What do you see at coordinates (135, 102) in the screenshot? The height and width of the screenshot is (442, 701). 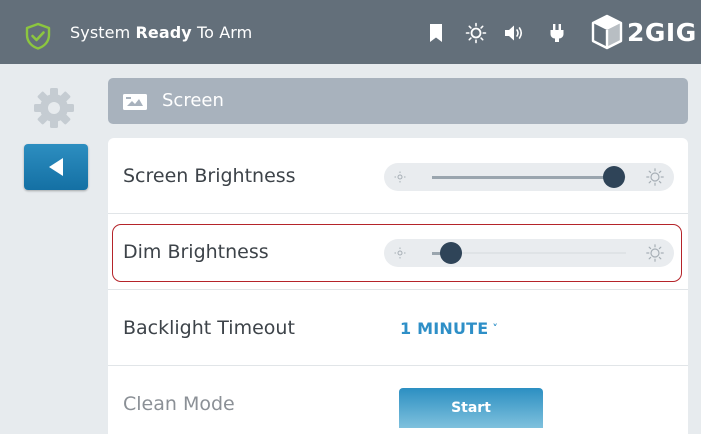 I see `screen-icon` at bounding box center [135, 102].